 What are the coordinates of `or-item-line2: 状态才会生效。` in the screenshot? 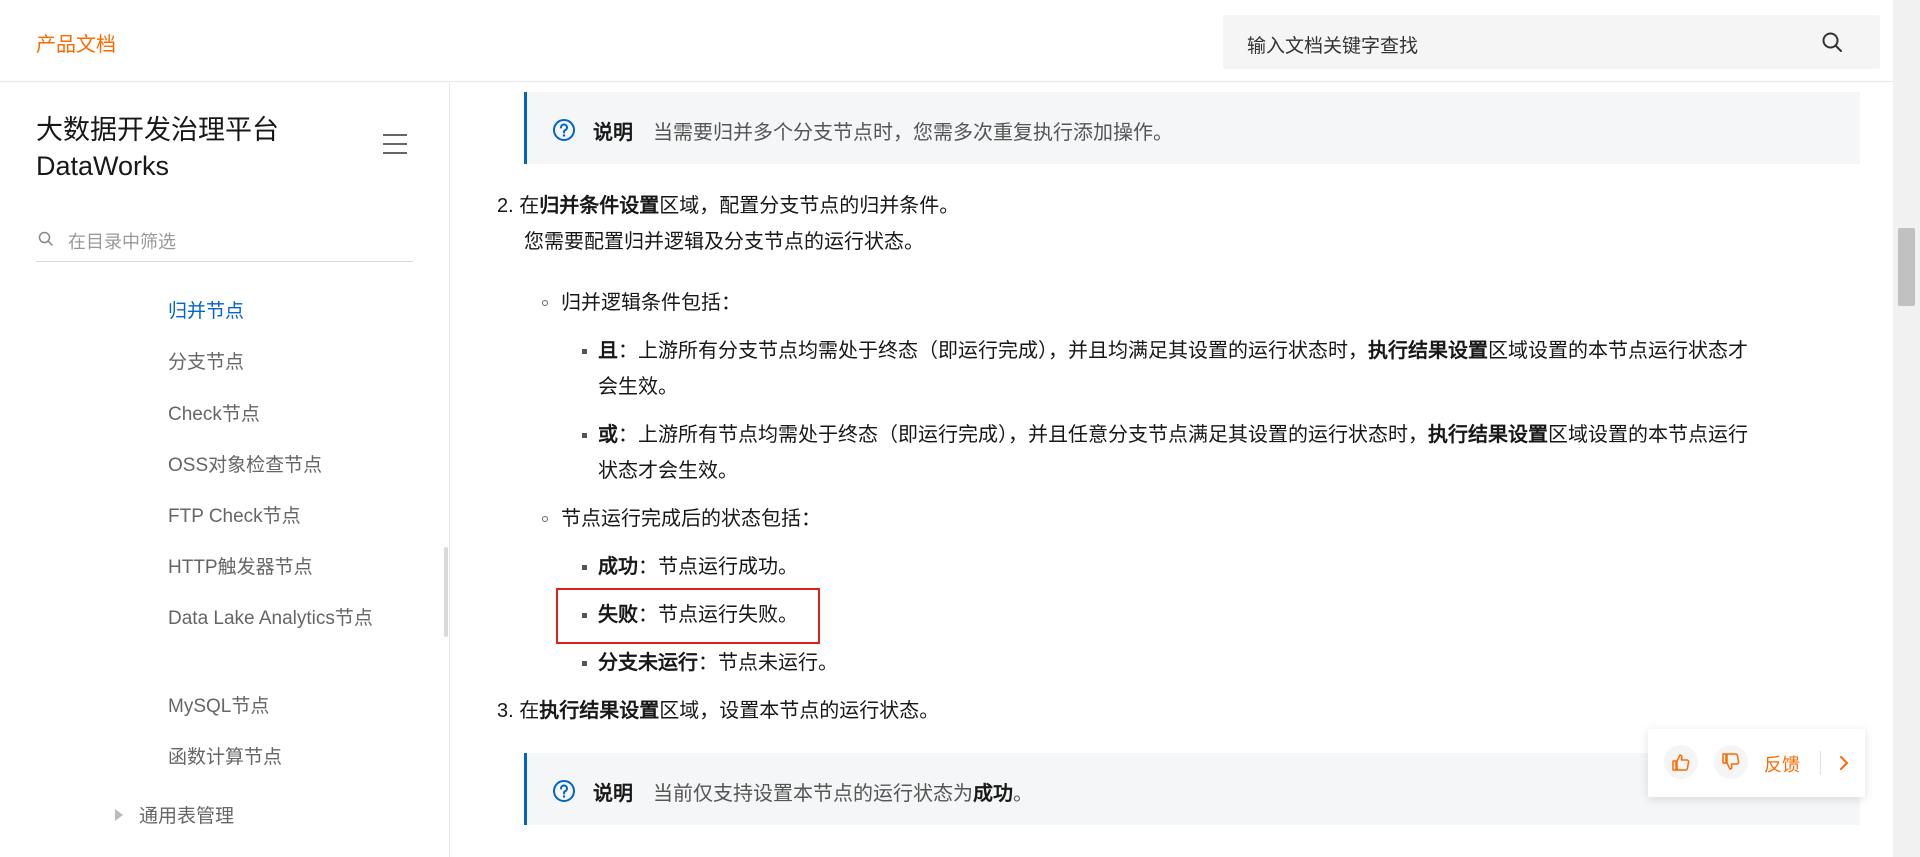 It's located at (668, 471).